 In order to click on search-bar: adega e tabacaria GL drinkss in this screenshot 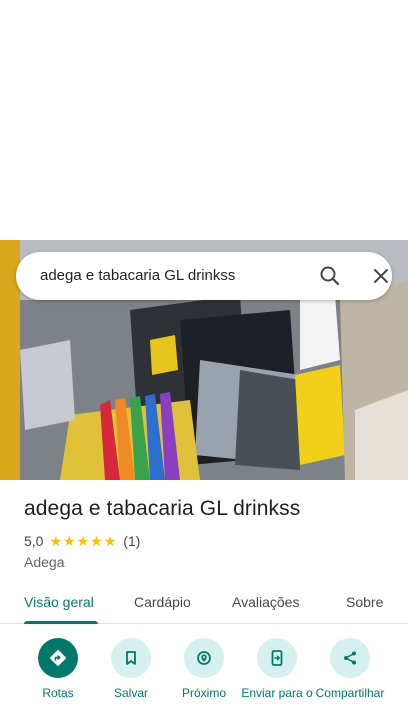, I will do `click(204, 276)`.